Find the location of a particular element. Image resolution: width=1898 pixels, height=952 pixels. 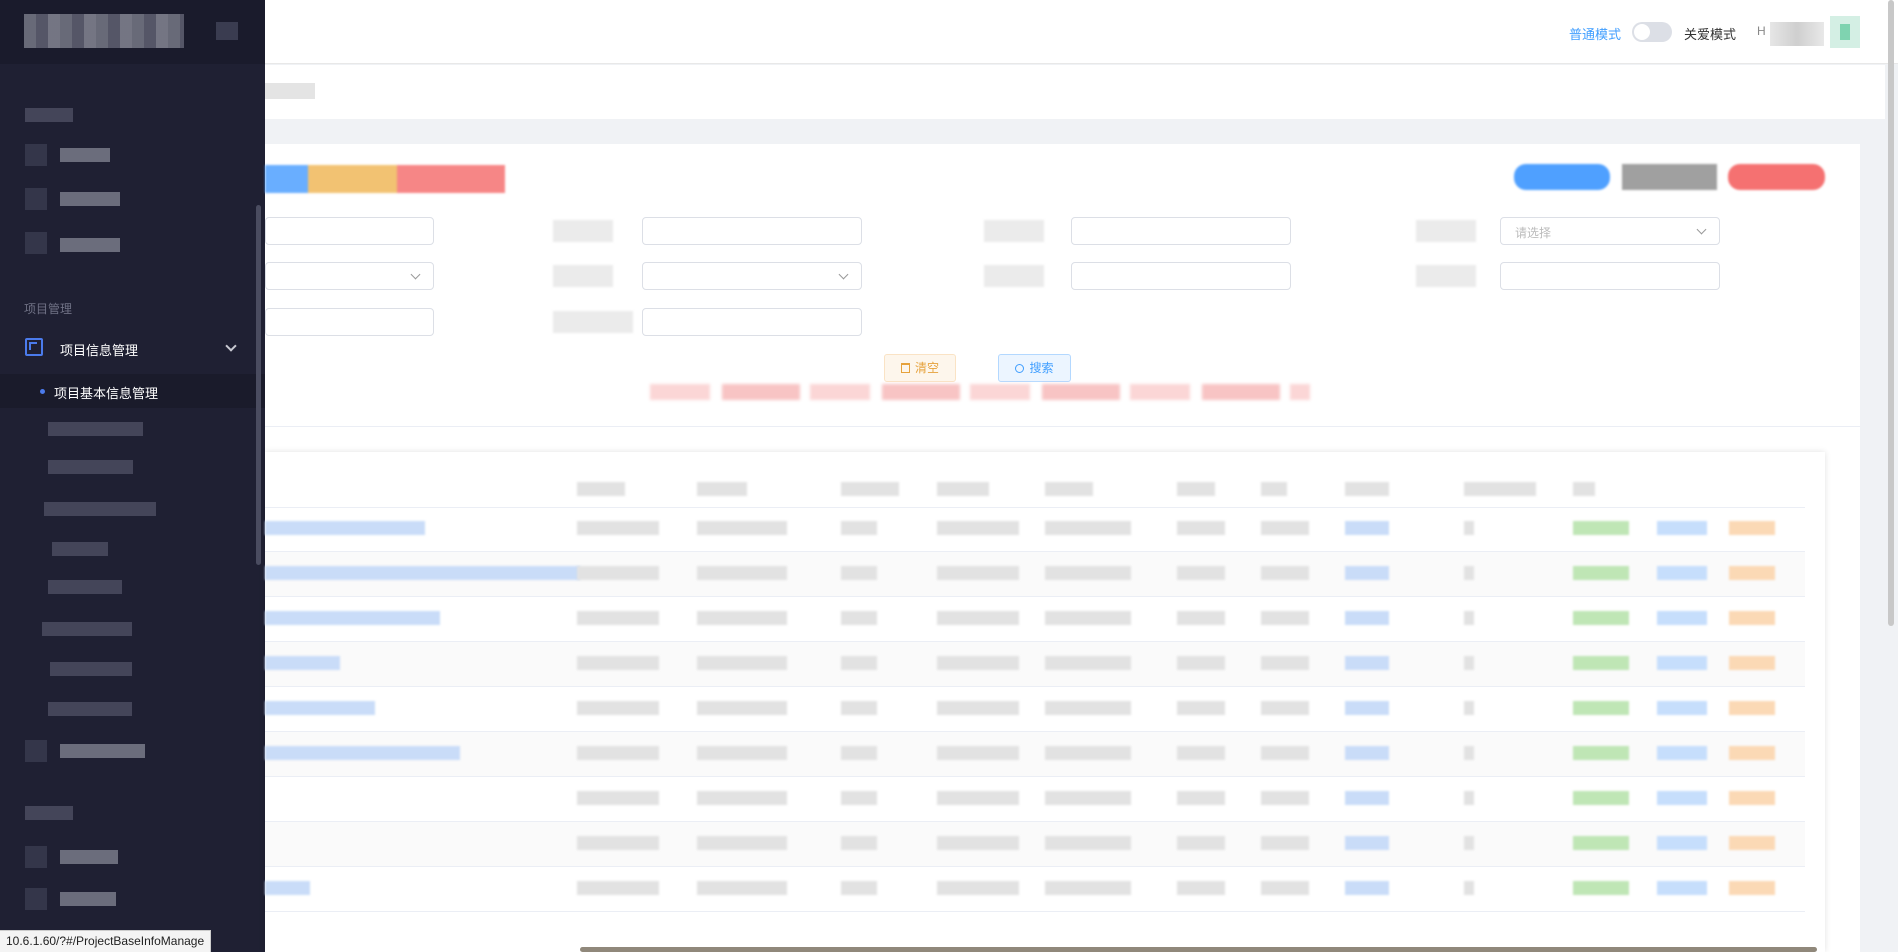

page-scrollbar is located at coordinates (1891, 313).